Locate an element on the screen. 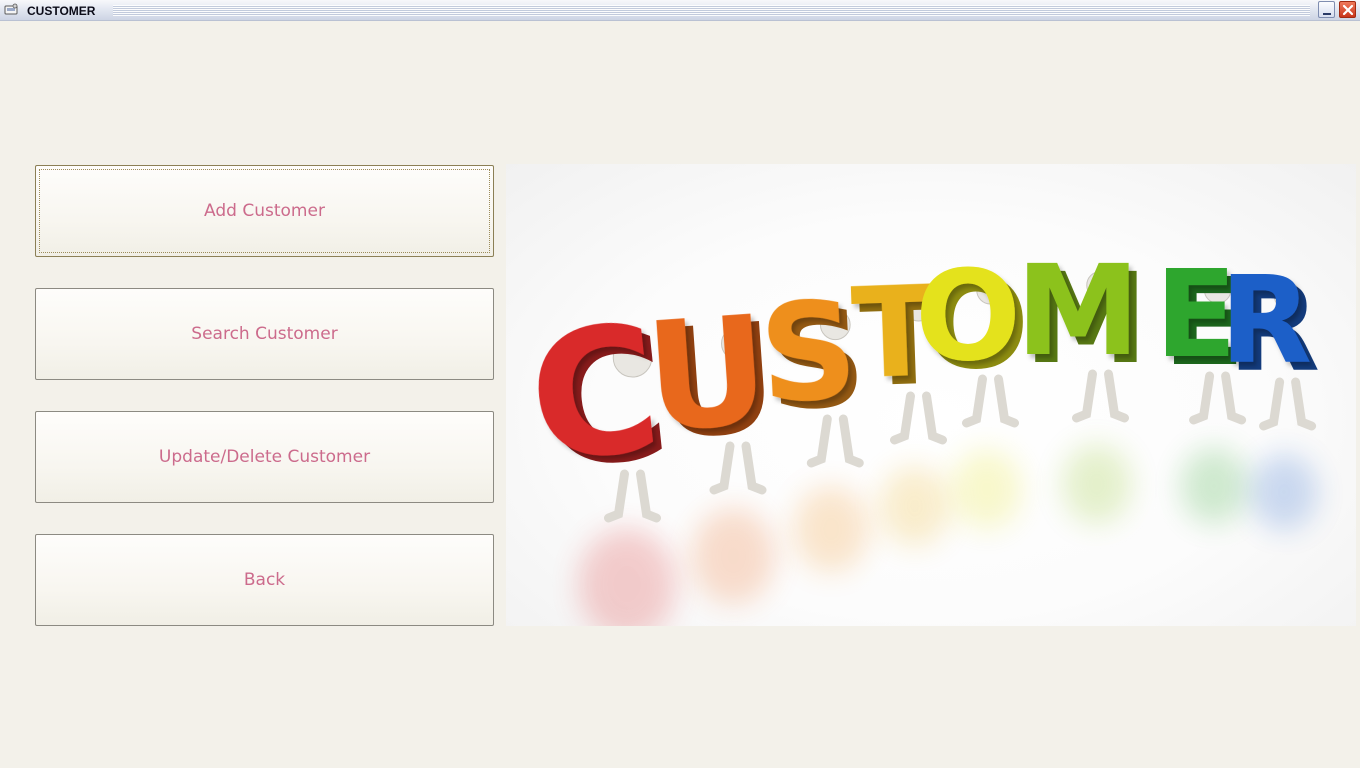 The height and width of the screenshot is (768, 1360). letter-s-2: S is located at coordinates (808, 353).